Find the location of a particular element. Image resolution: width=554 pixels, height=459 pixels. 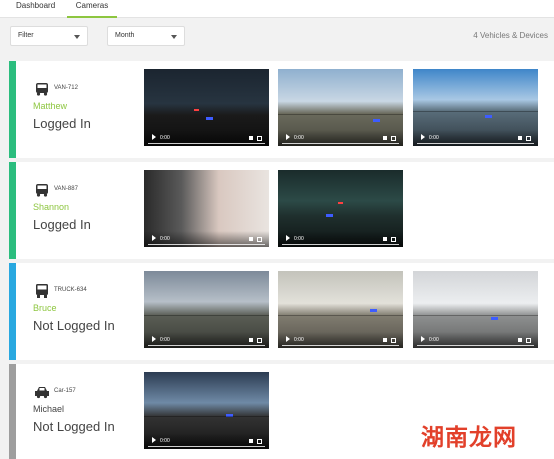

driver-name: Shannon is located at coordinates (51, 207).